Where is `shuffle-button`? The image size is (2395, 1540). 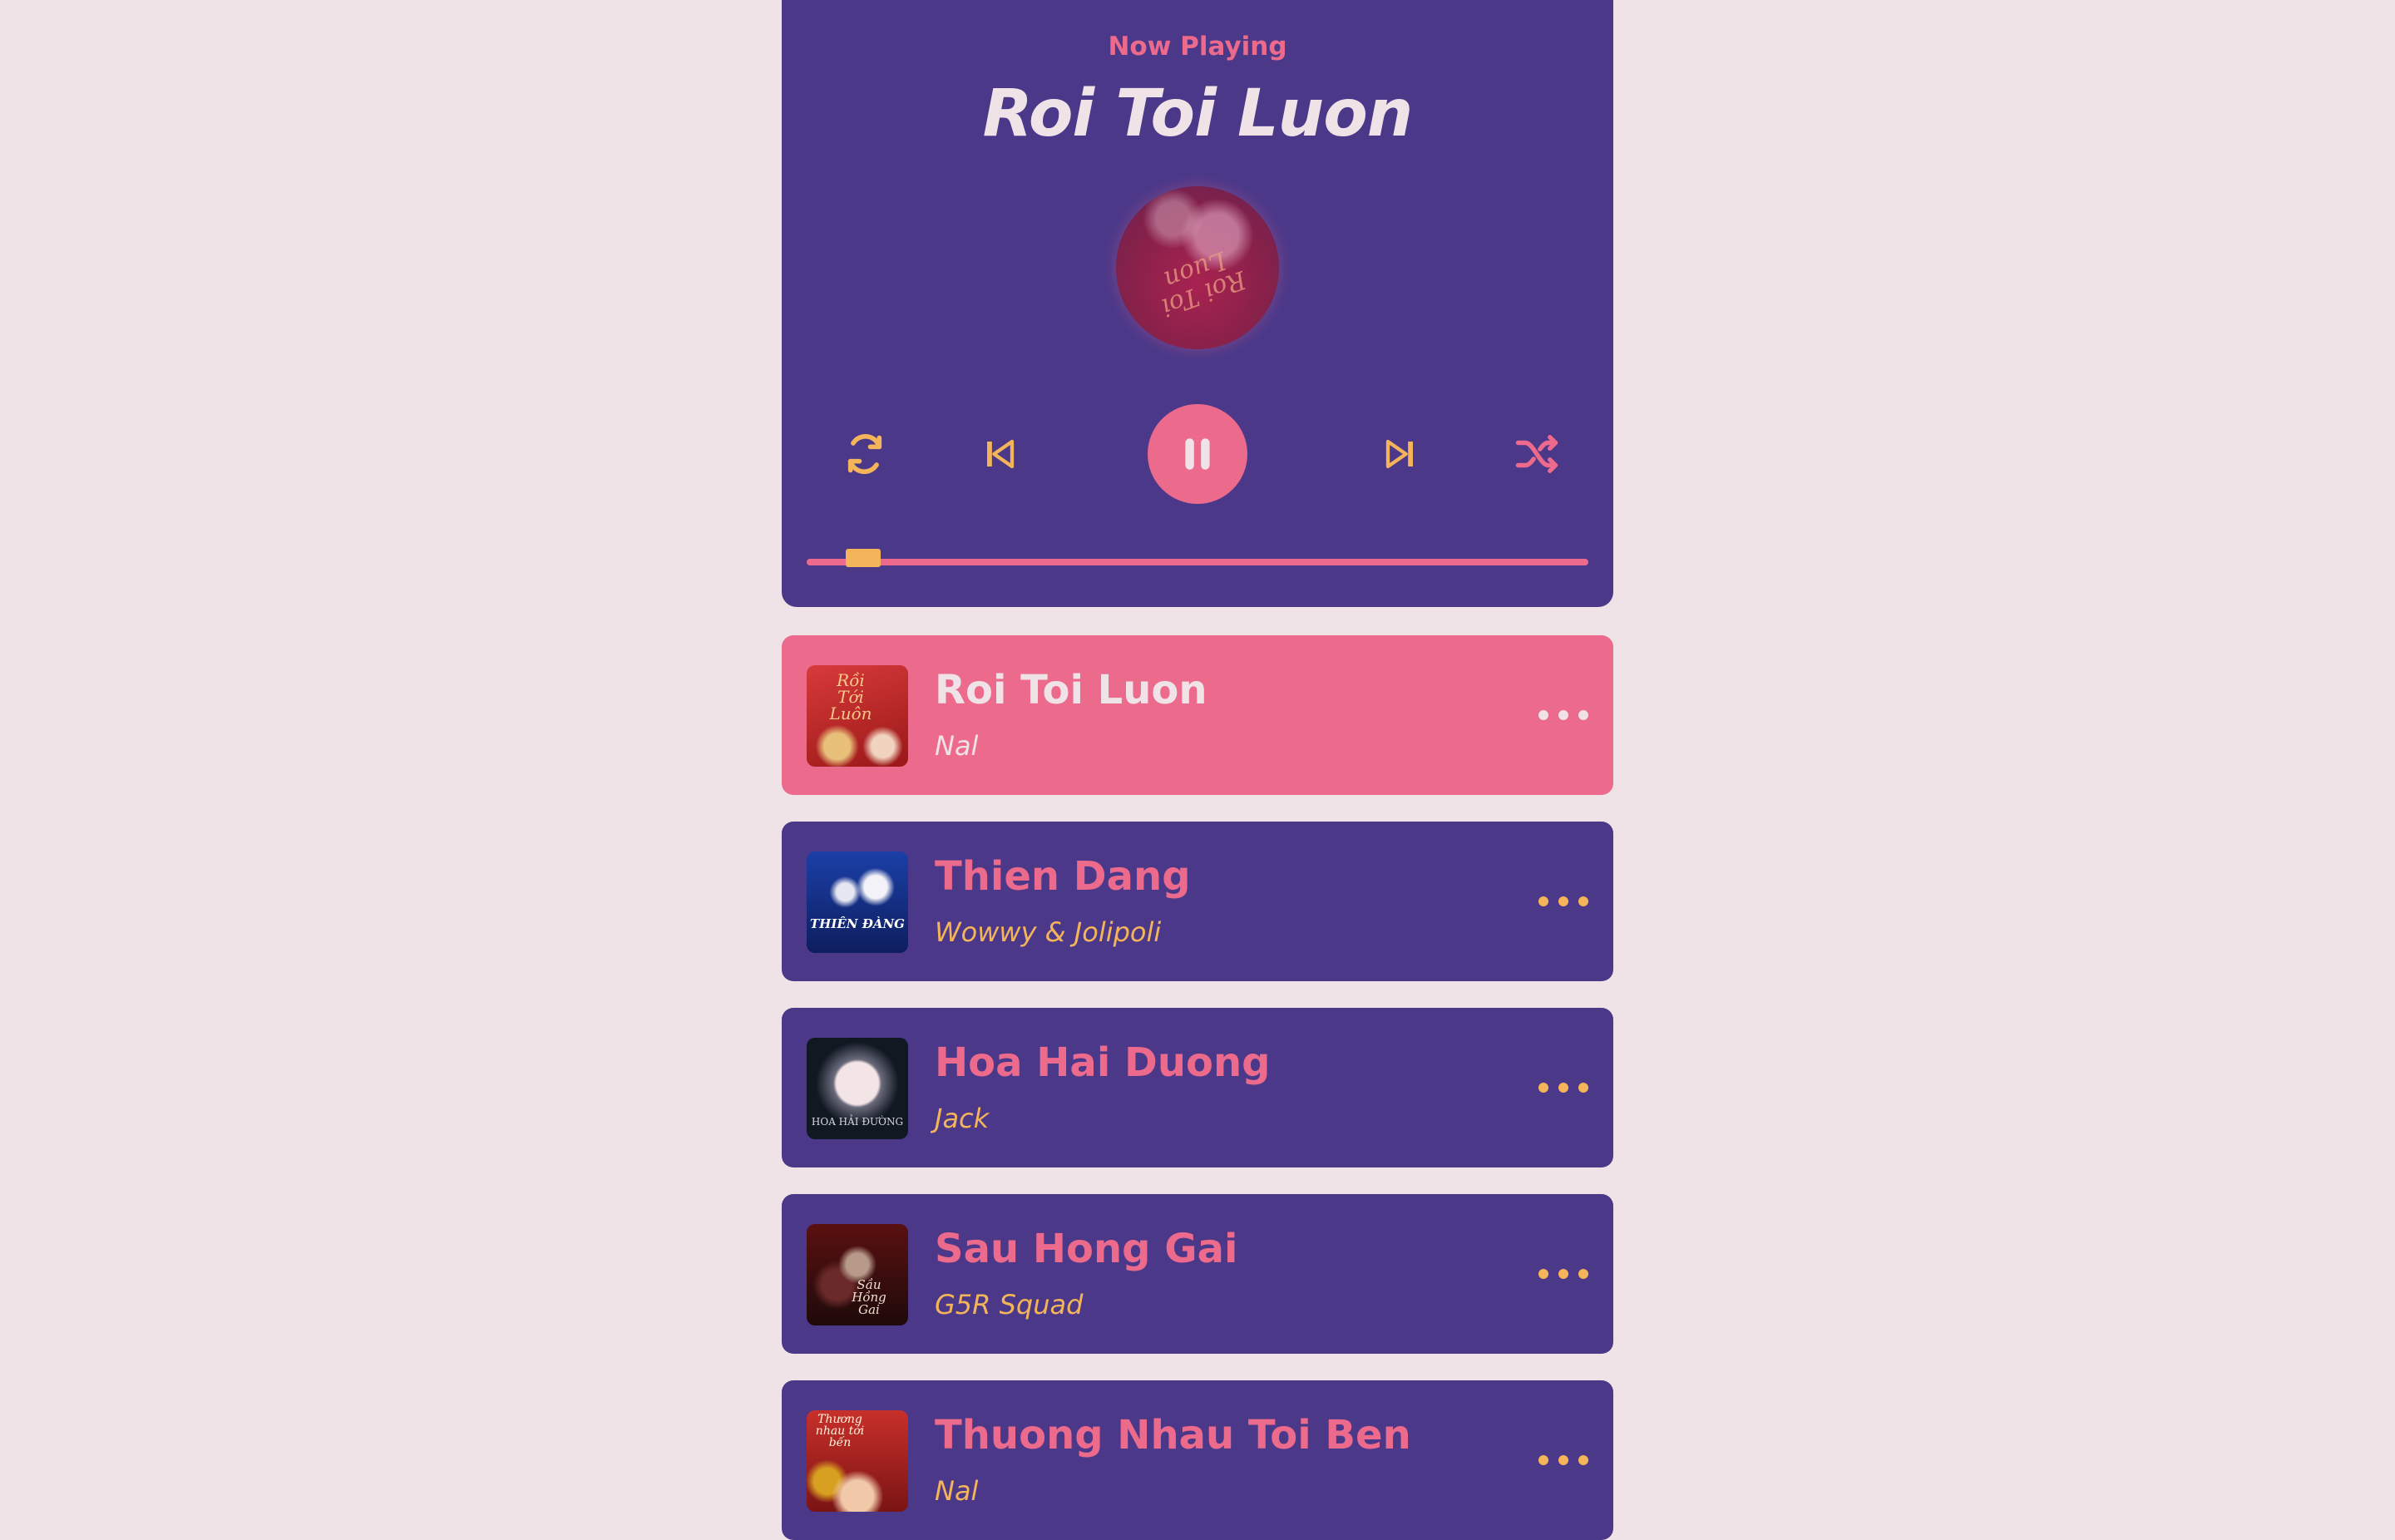
shuffle-button is located at coordinates (1537, 454).